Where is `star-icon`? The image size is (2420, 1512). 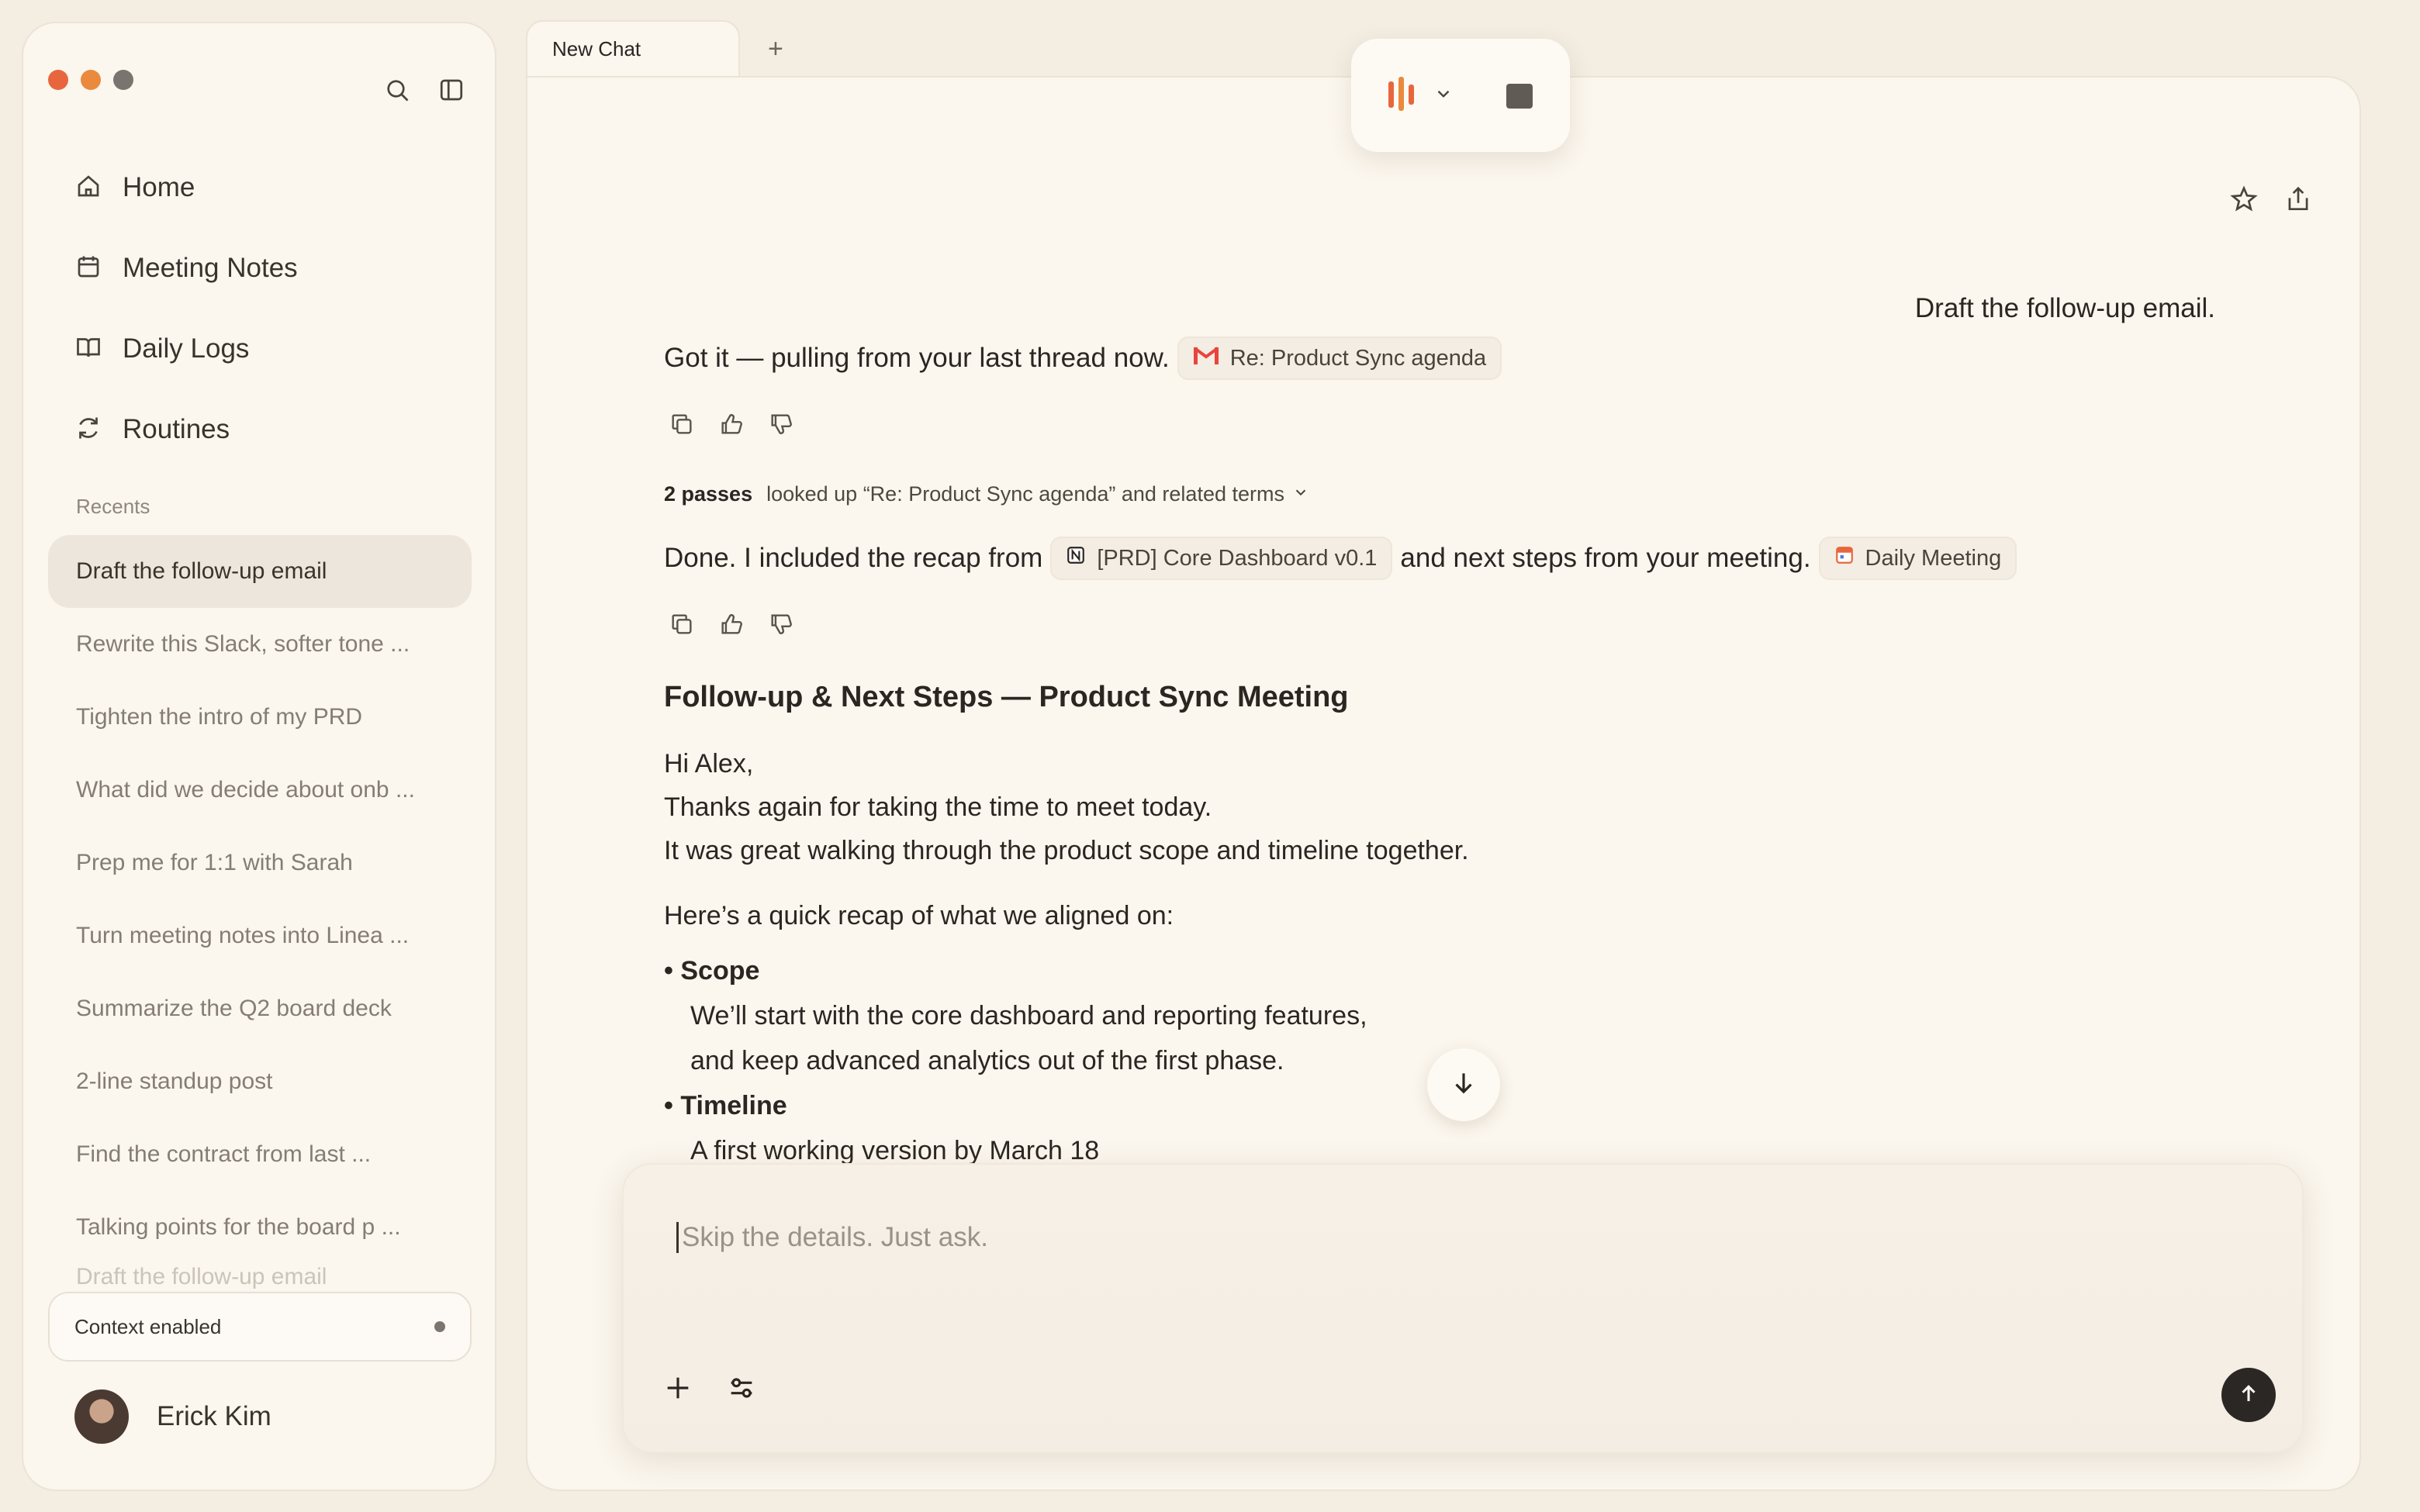
star-icon is located at coordinates (2244, 201).